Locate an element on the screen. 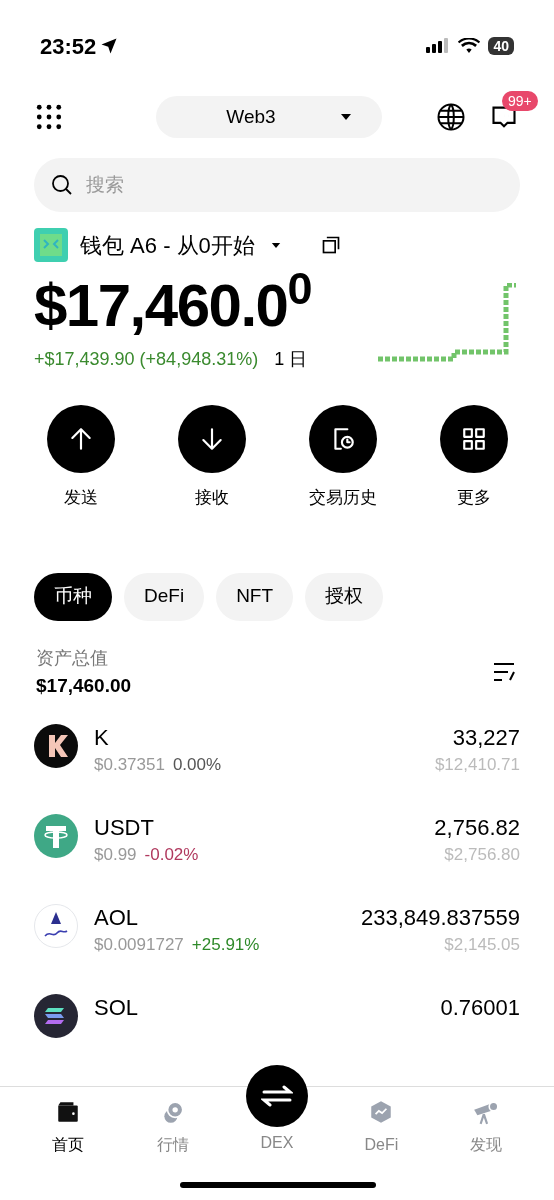 The width and height of the screenshot is (554, 1200). copy-icon is located at coordinates (330, 245).